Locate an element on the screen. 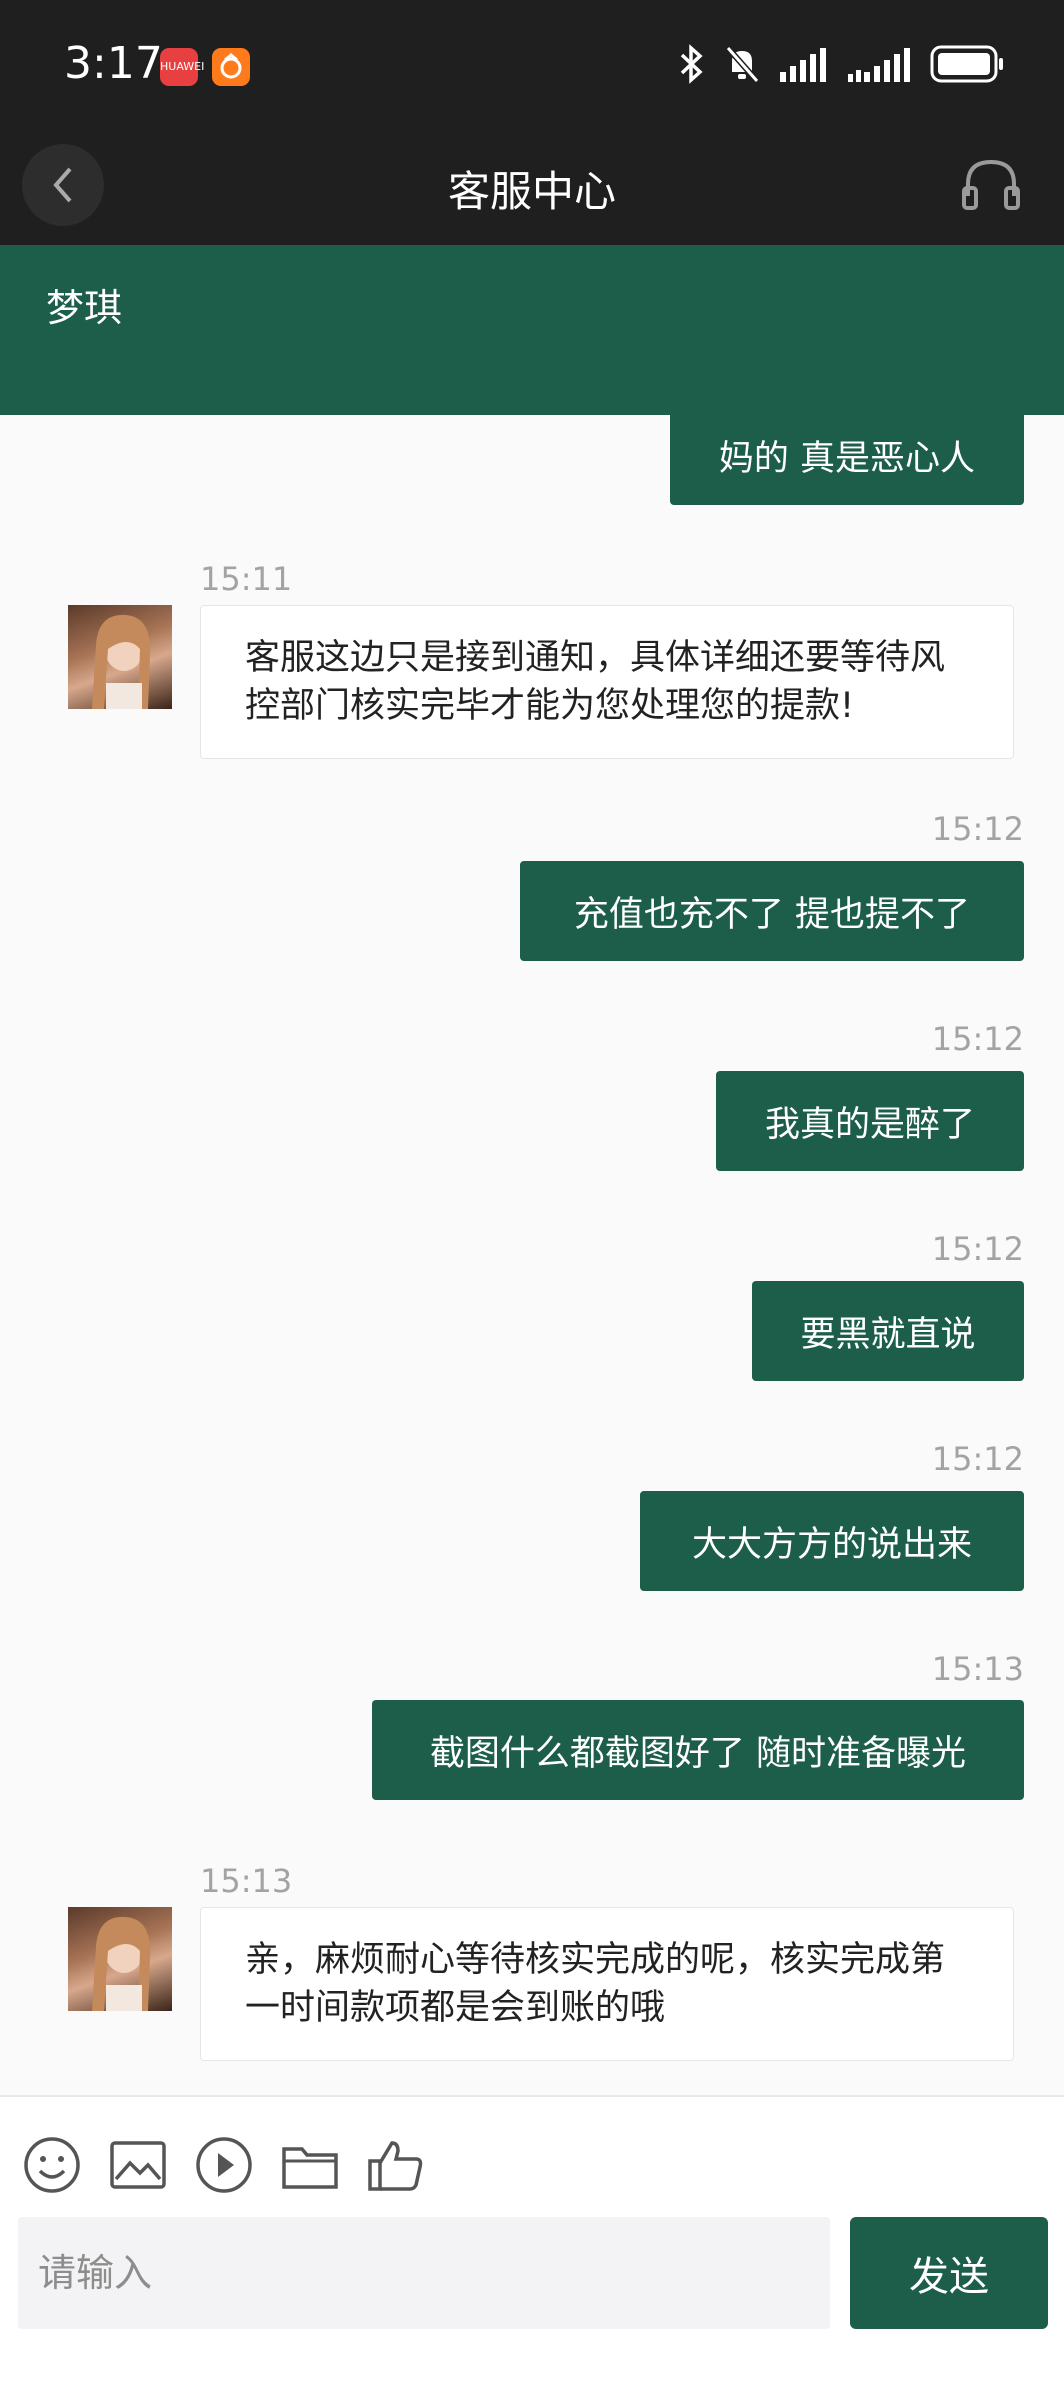 The height and width of the screenshot is (2400, 1064). video-button is located at coordinates (224, 2165).